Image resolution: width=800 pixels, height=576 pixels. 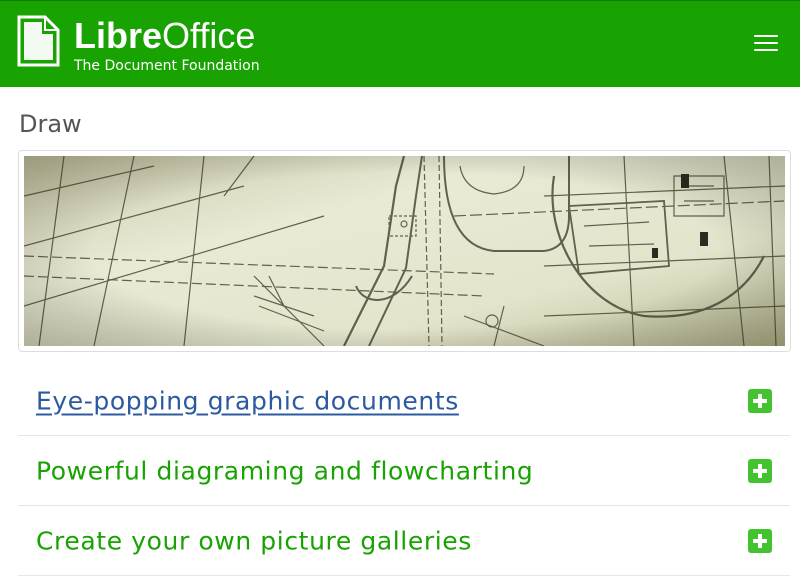 I want to click on accordion-item-graphic-documents: Eye-popping graphic documents, so click(x=404, y=401).